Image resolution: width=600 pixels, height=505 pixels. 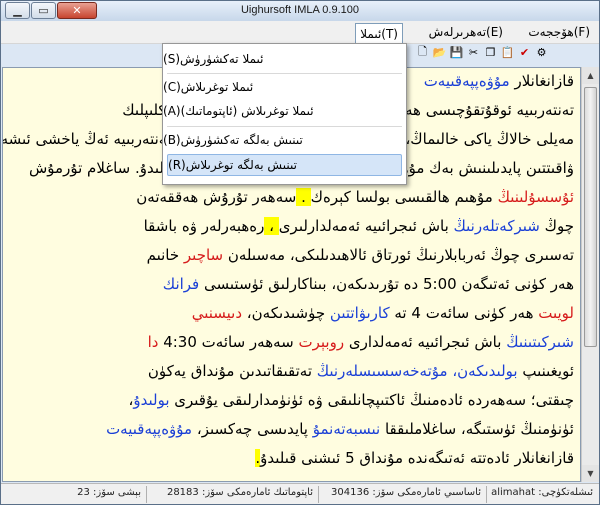 I want to click on menu-item-spell-correct: ئىملا توغرىلاش(C), so click(x=284, y=87).